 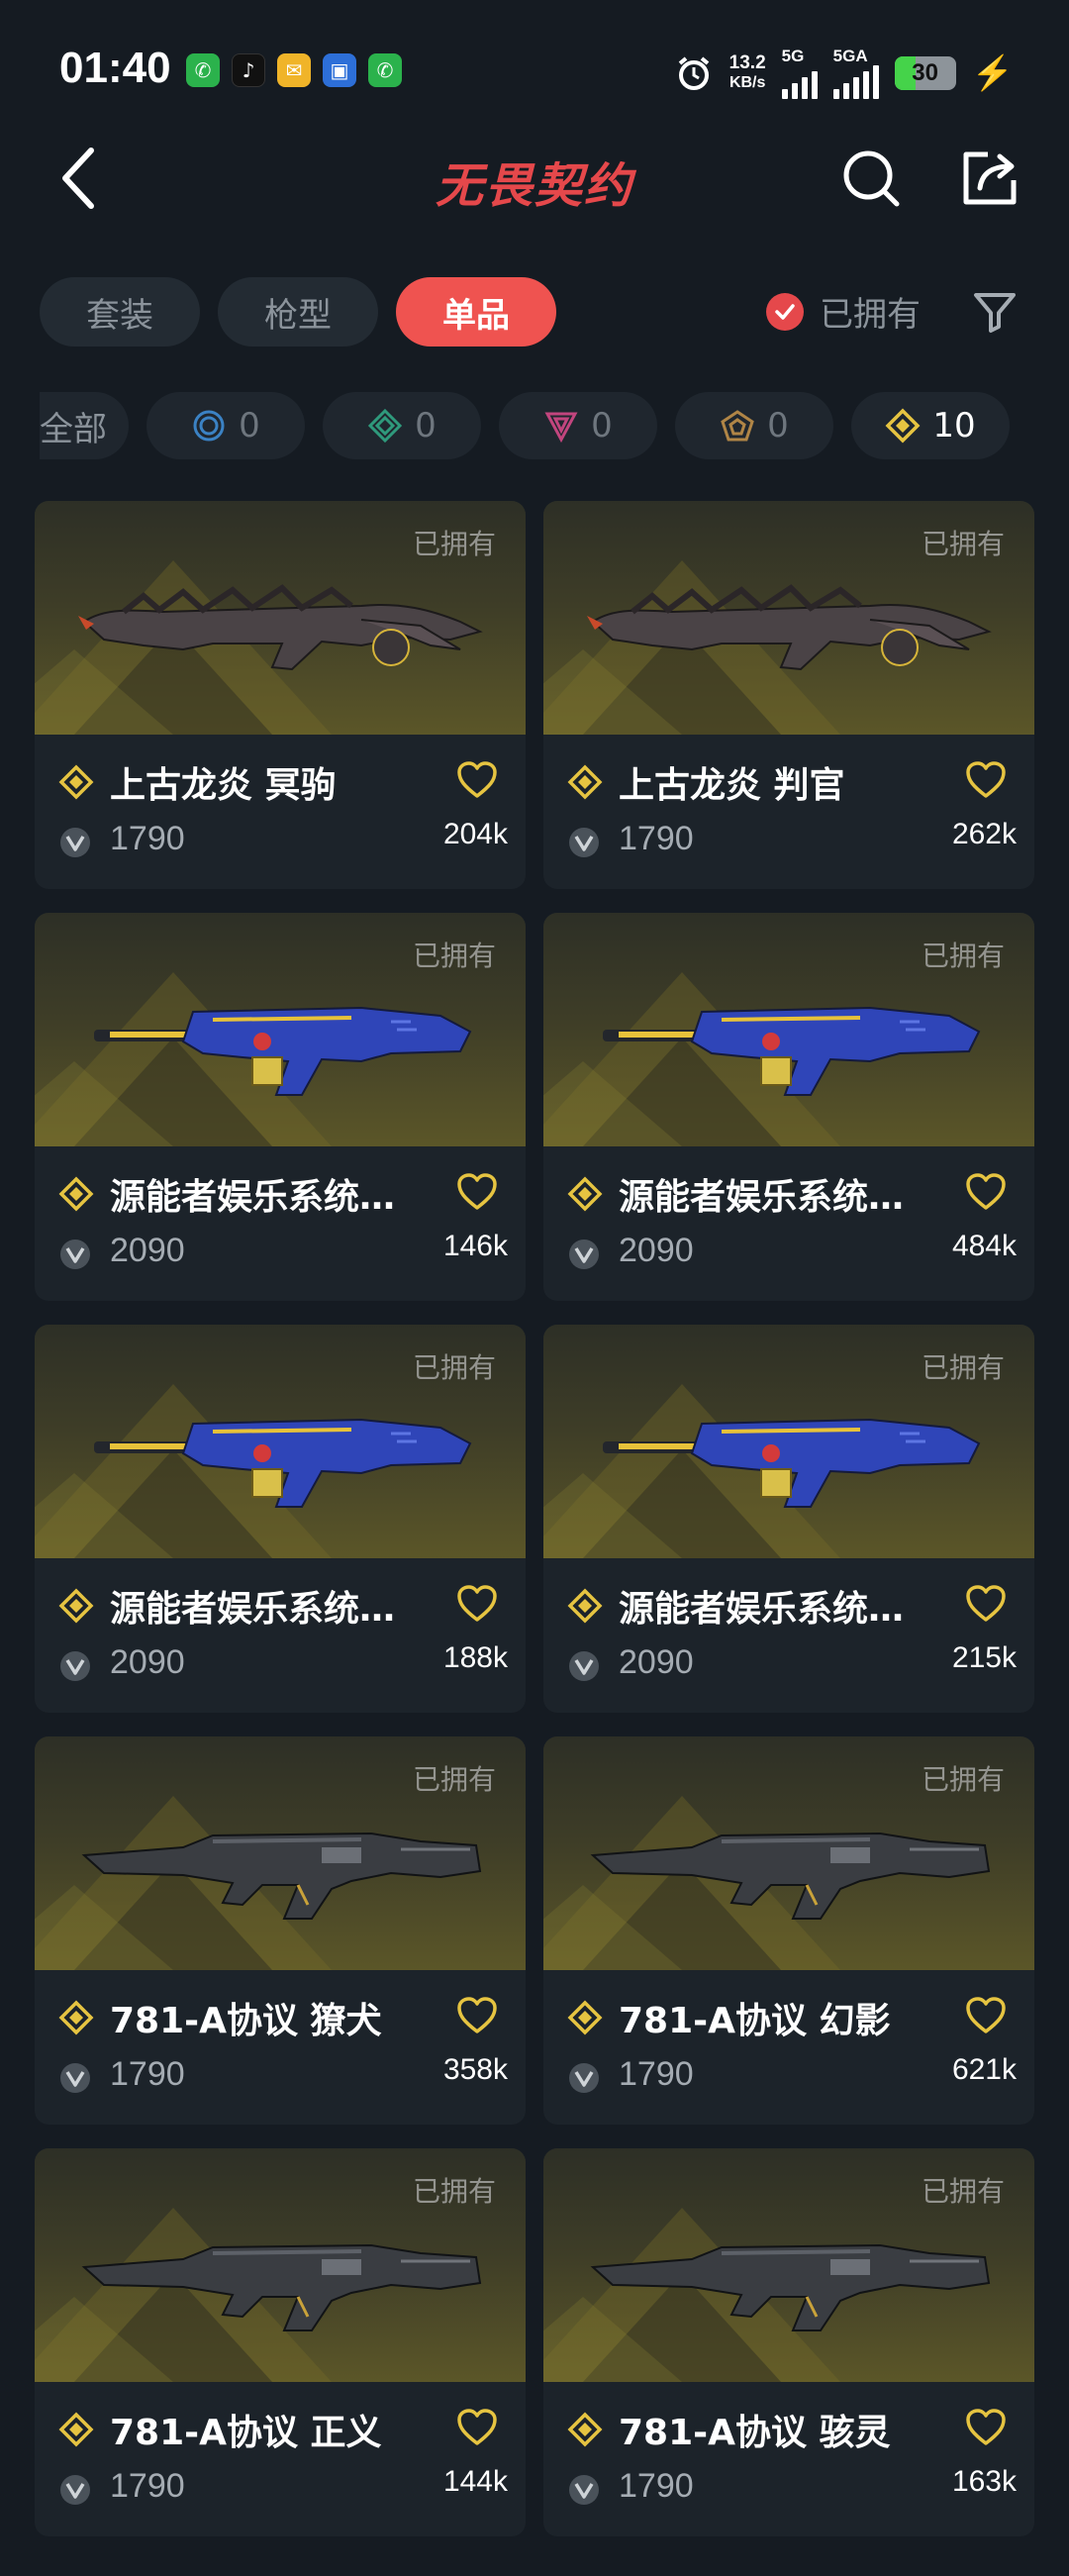 I want to click on filter-button, so click(x=995, y=312).